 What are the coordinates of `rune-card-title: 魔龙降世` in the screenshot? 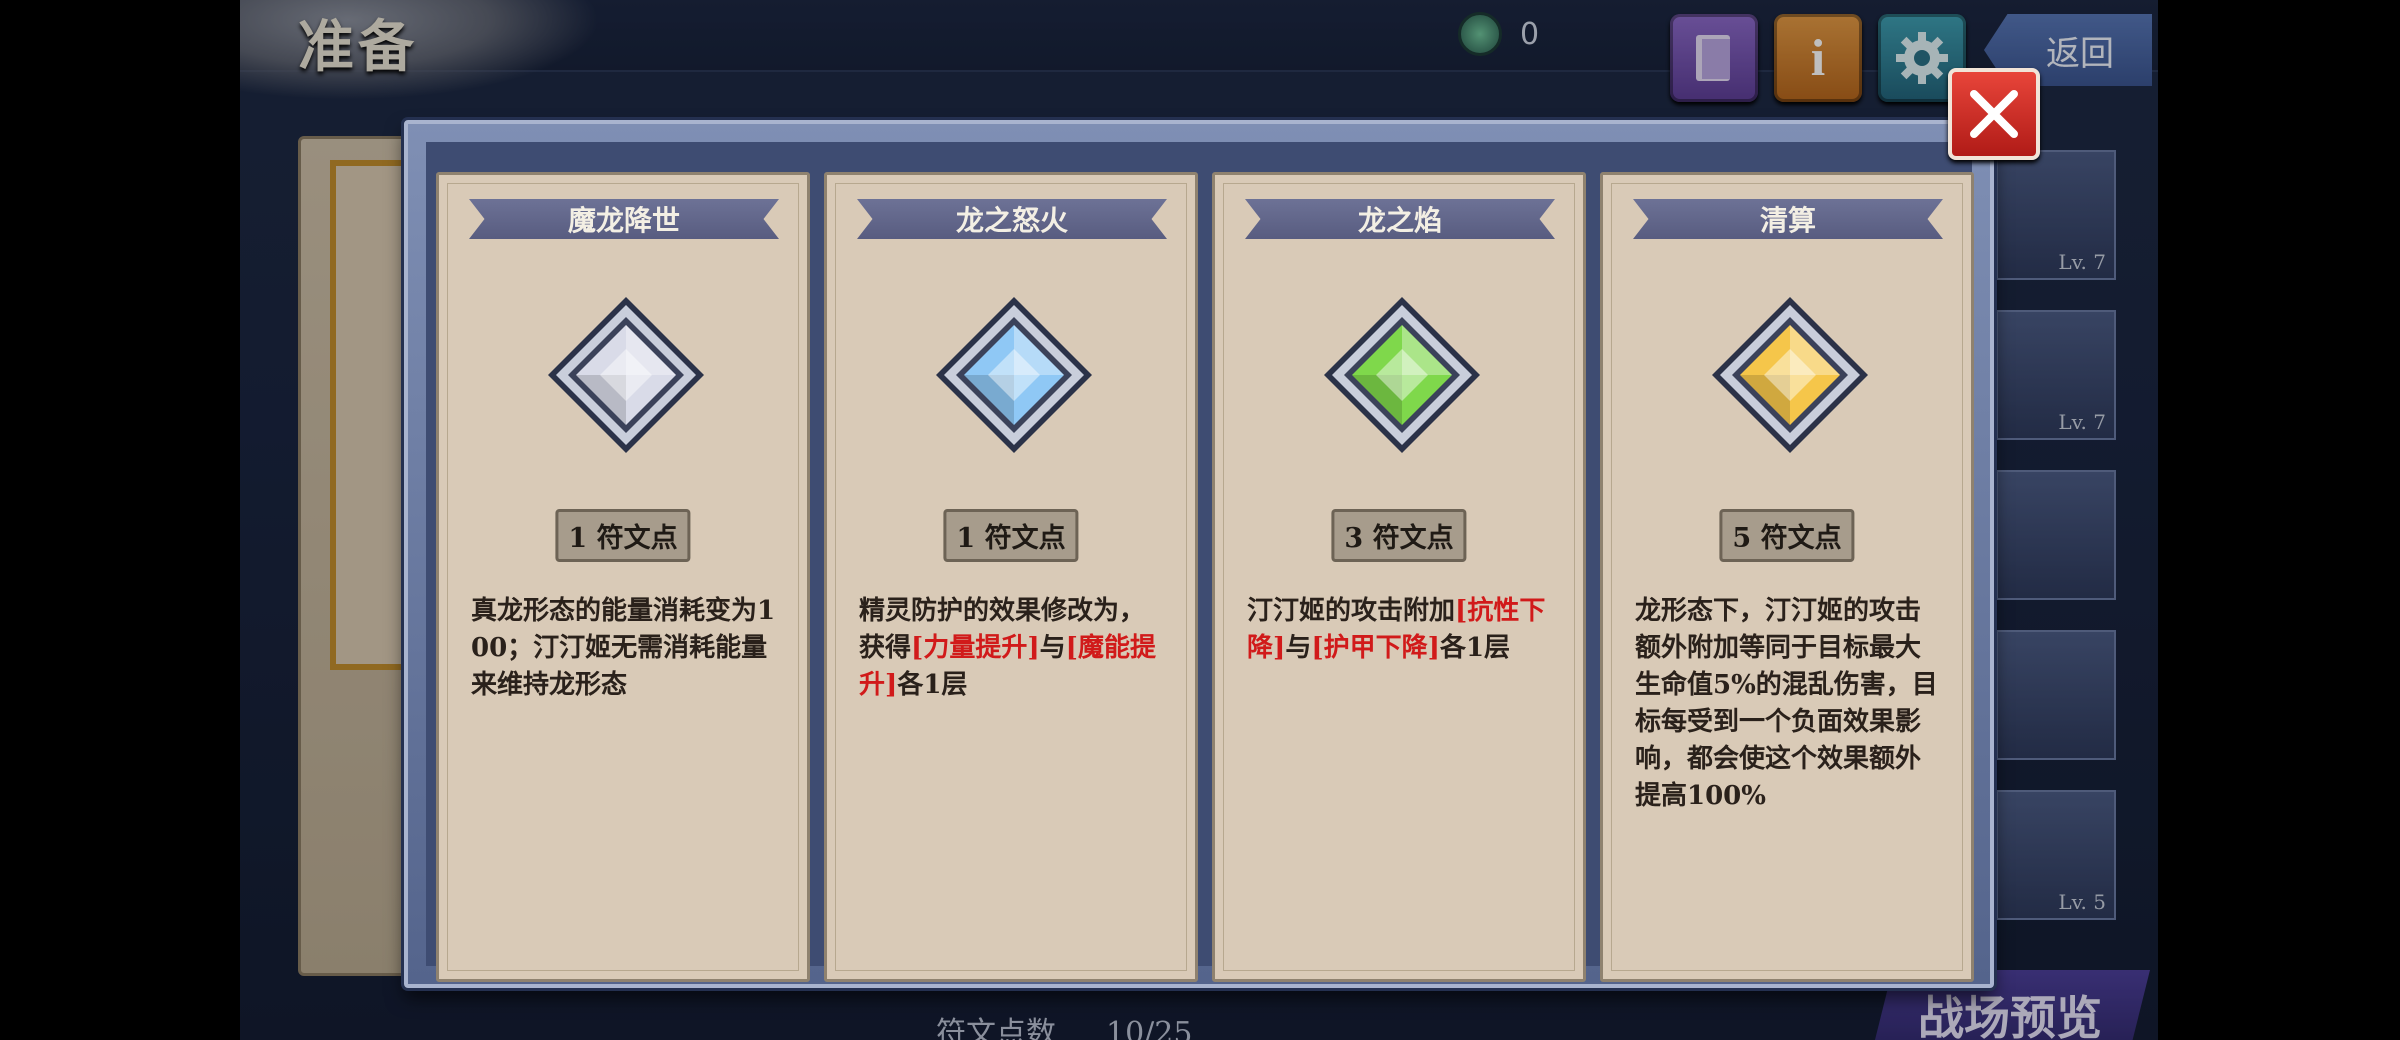 It's located at (624, 219).